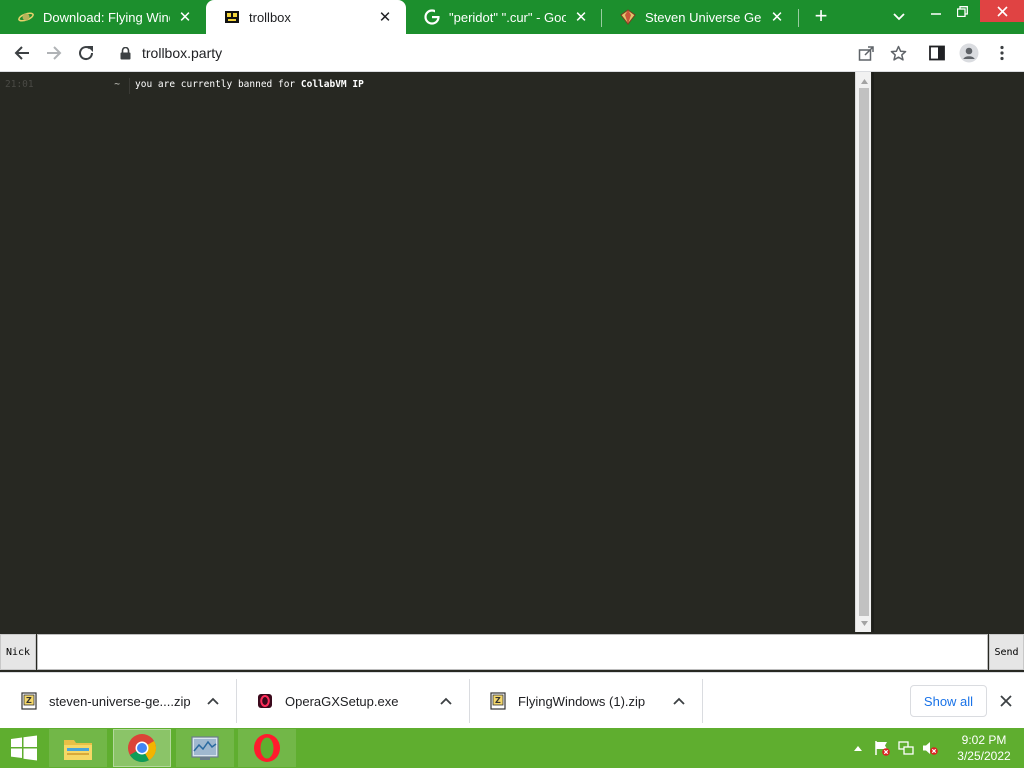 The width and height of the screenshot is (1024, 768). I want to click on tab-steven-universe-gems: Steven Universe Gems Cursors ✕, so click(700, 17).